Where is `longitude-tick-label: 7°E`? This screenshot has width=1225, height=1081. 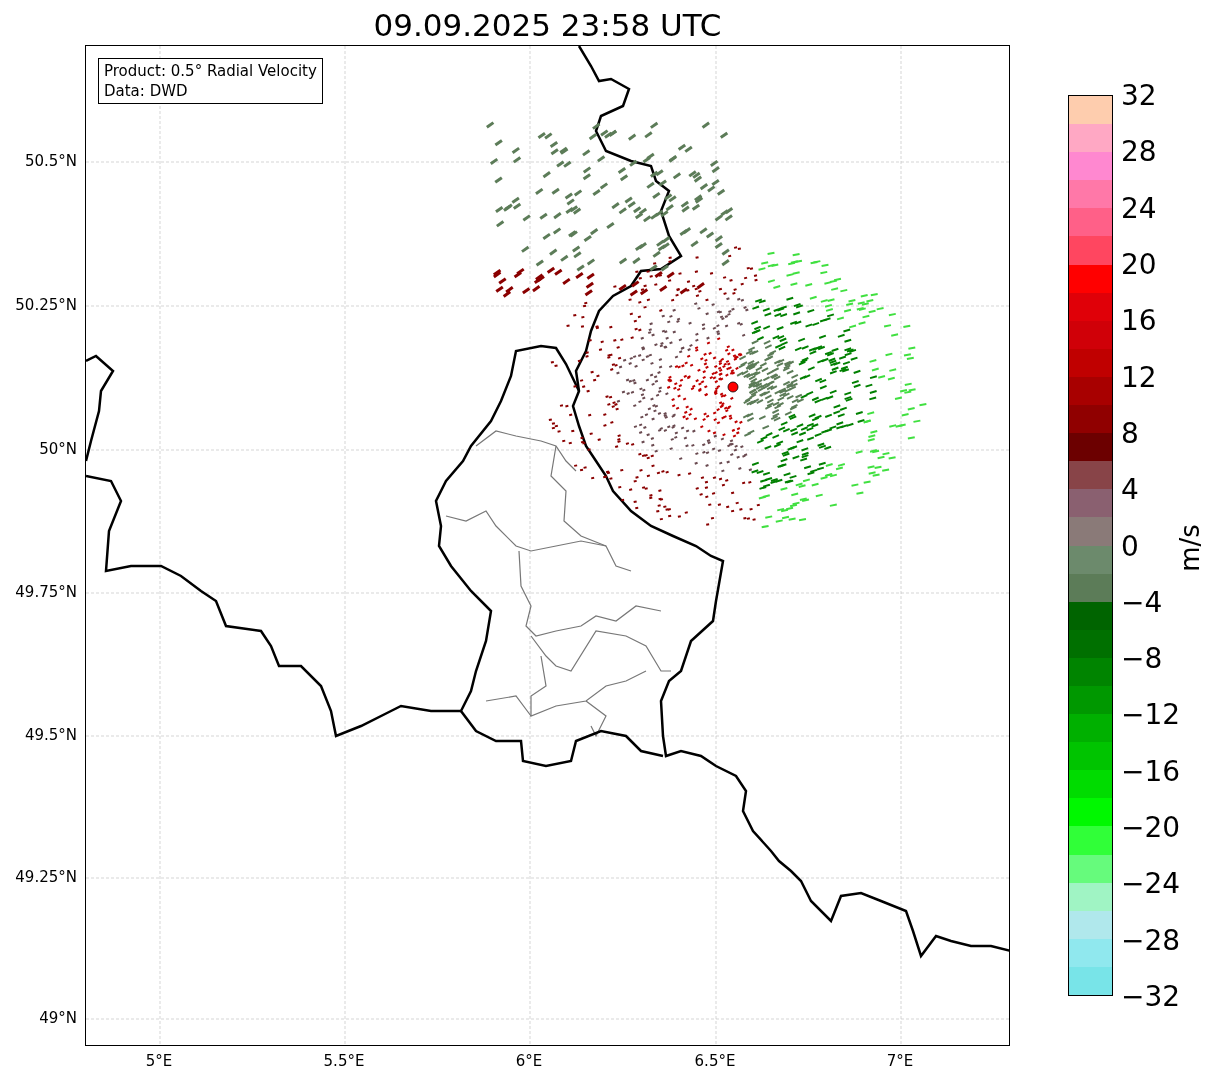 longitude-tick-label: 7°E is located at coordinates (900, 1061).